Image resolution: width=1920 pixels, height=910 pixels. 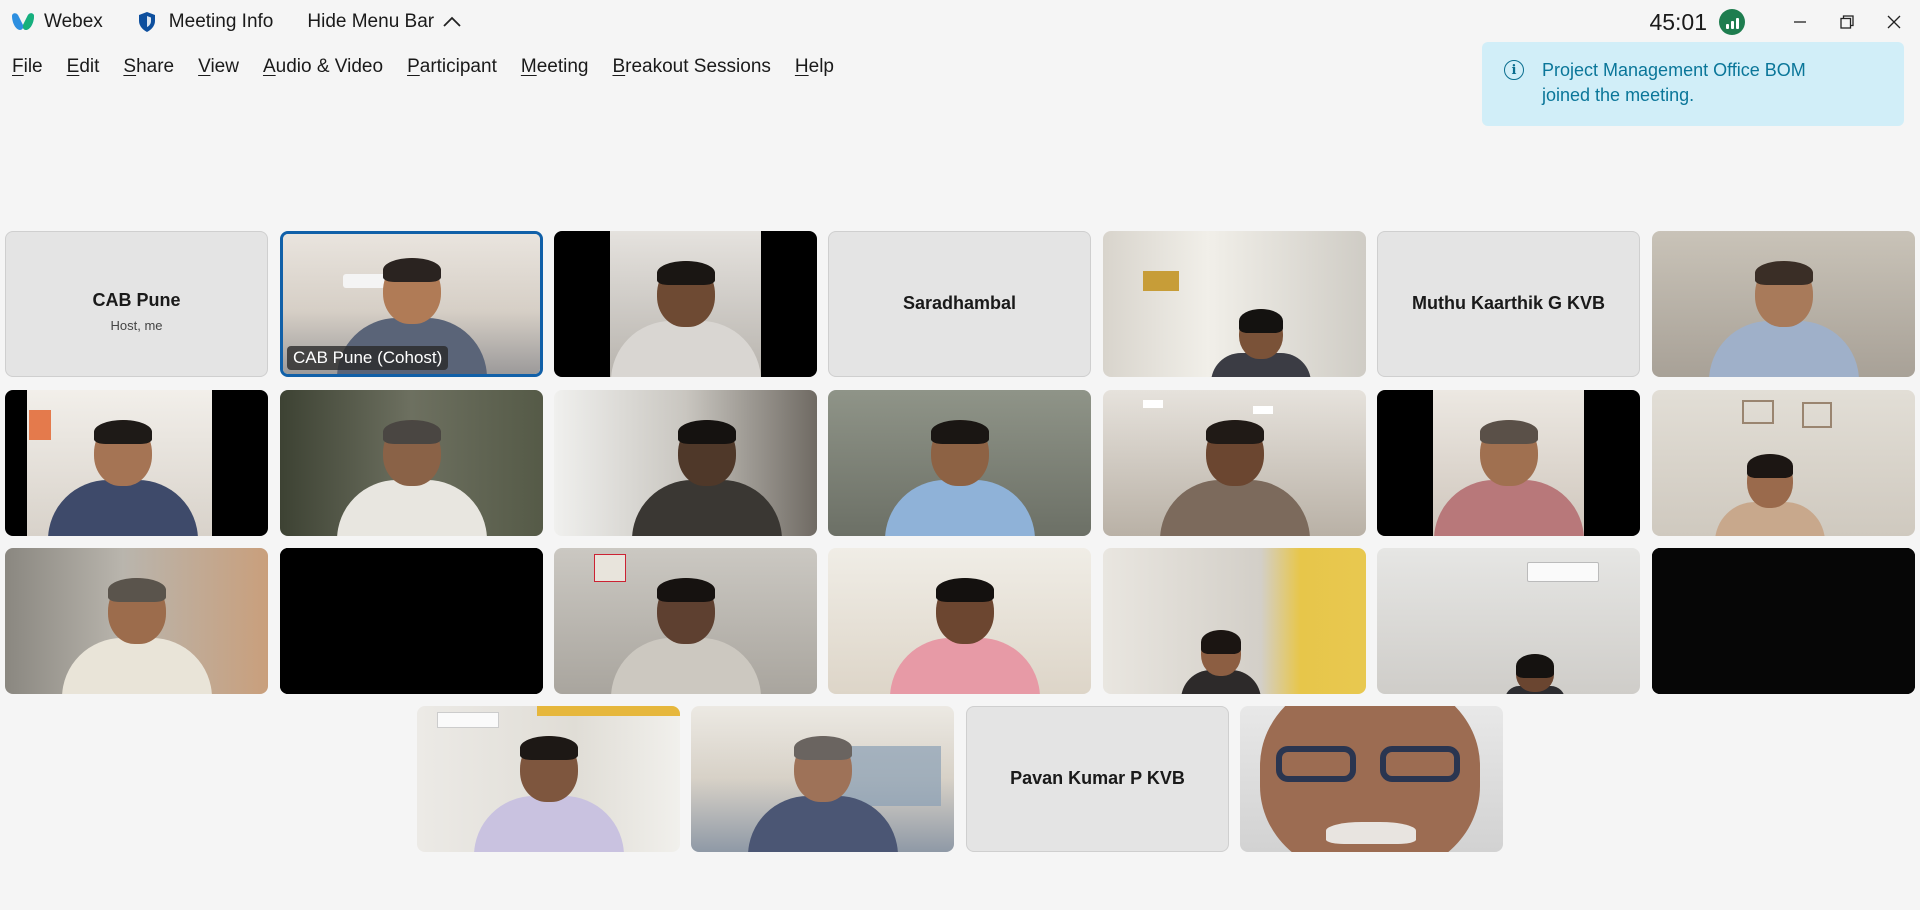 What do you see at coordinates (224, 66) in the screenshot?
I see `menu-view-label: iew` at bounding box center [224, 66].